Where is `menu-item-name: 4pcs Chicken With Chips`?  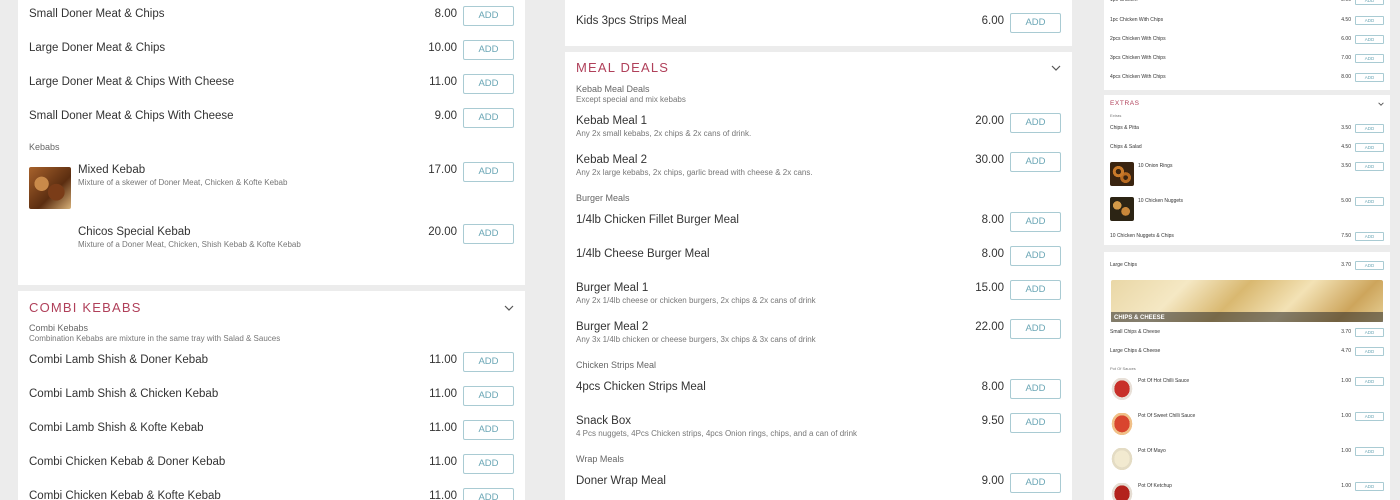
menu-item-name: 4pcs Chicken With Chips is located at coordinates (1138, 77).